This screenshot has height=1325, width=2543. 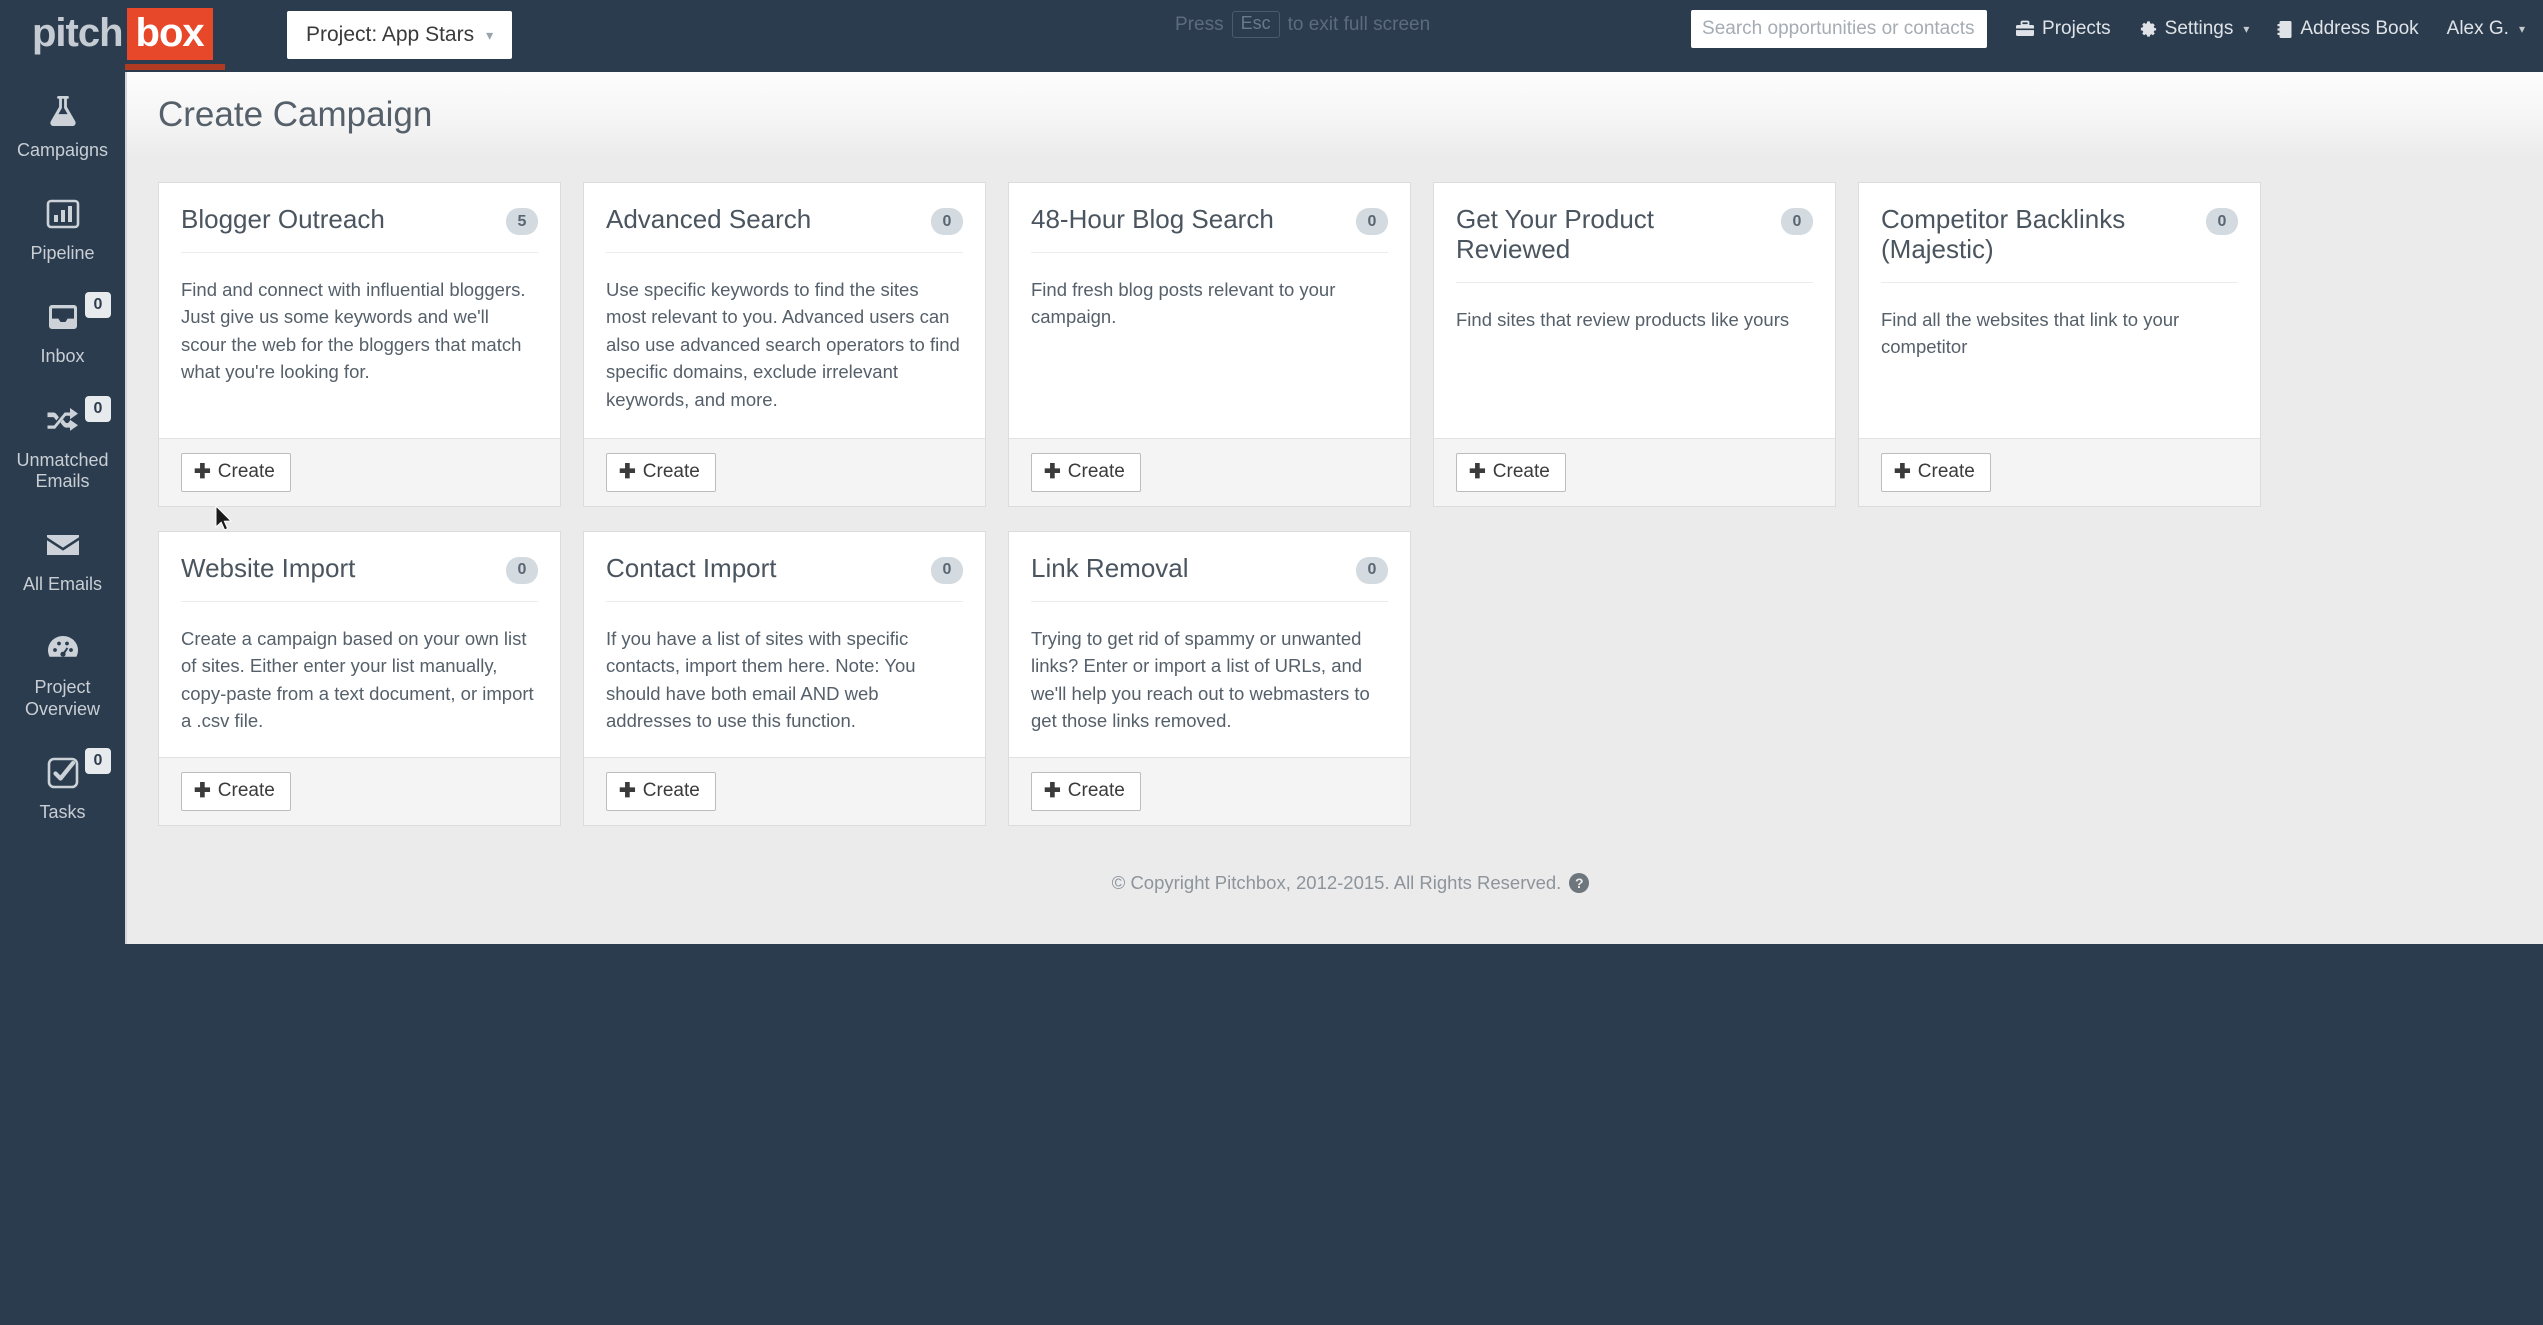 I want to click on app-logo: pitch box, so click(x=121, y=34).